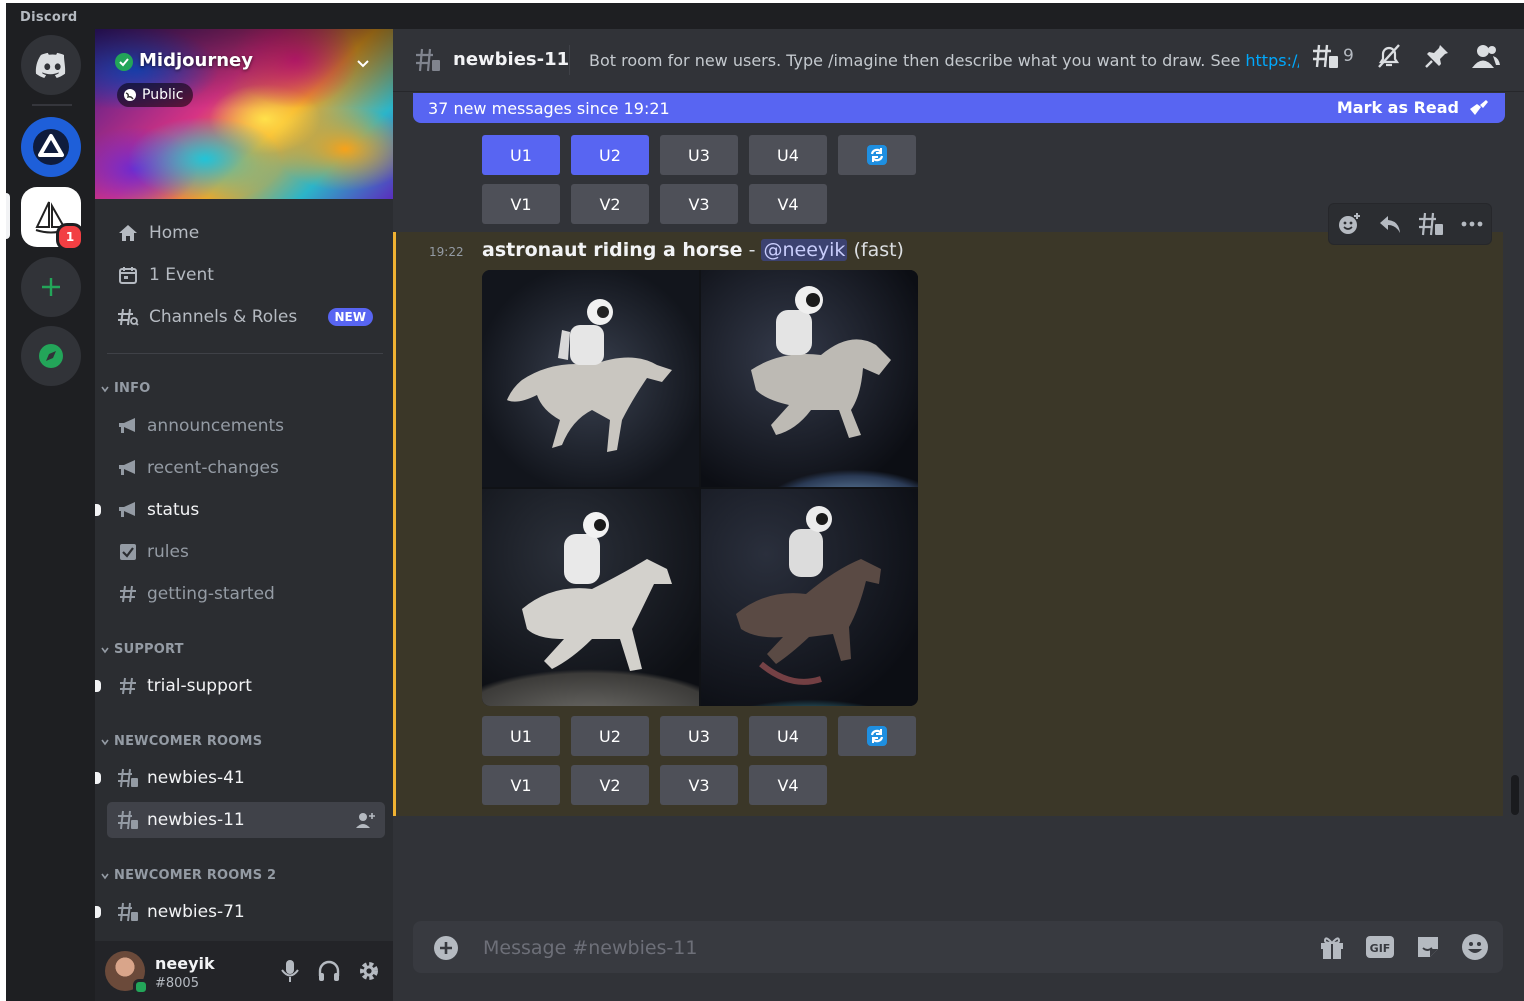 The height and width of the screenshot is (1001, 1524). I want to click on sidebar-divider, so click(245, 353).